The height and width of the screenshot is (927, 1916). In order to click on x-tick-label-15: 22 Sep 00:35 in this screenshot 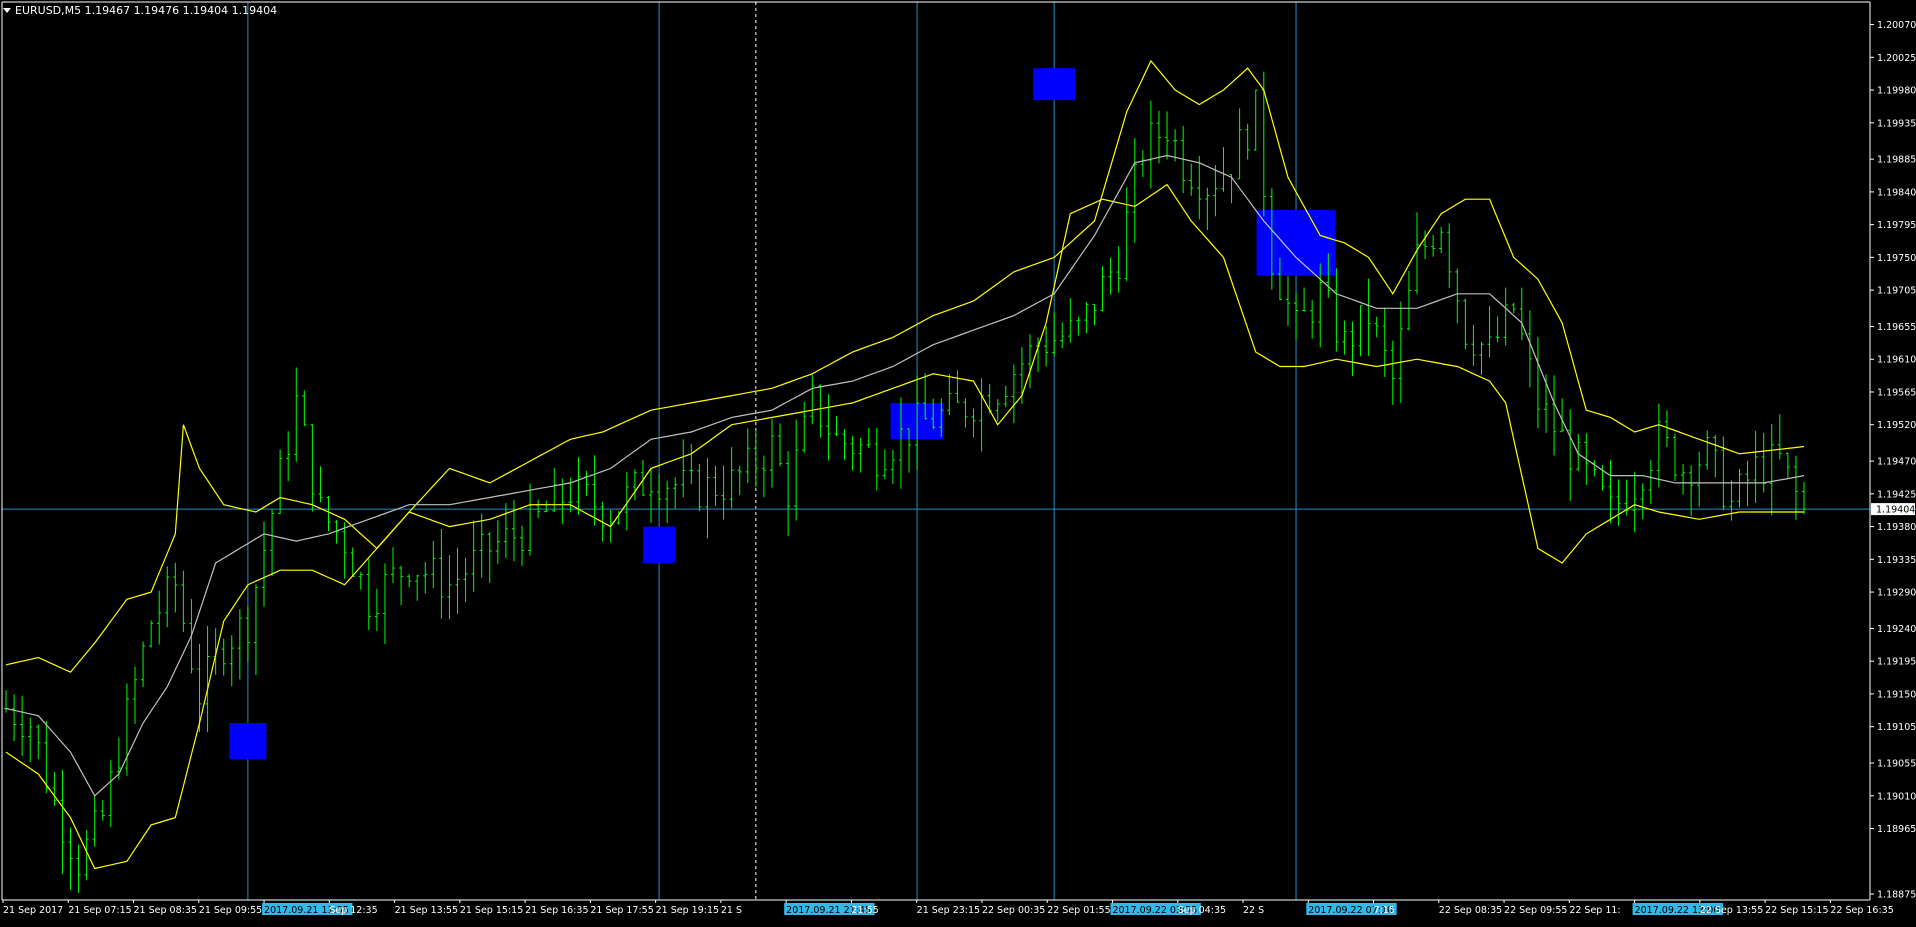, I will do `click(1013, 910)`.